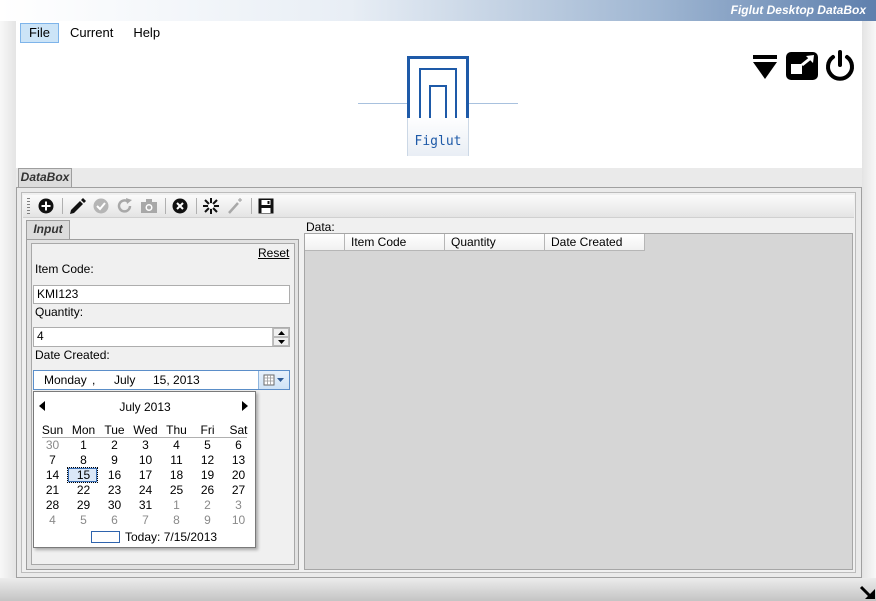 The height and width of the screenshot is (601, 876). Describe the element at coordinates (28, 206) in the screenshot. I see `toolbar-grip` at that location.